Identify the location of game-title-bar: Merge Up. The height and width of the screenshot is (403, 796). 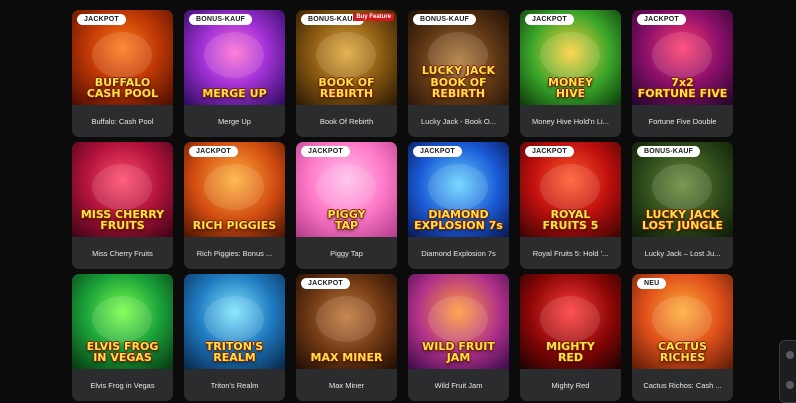
(234, 121).